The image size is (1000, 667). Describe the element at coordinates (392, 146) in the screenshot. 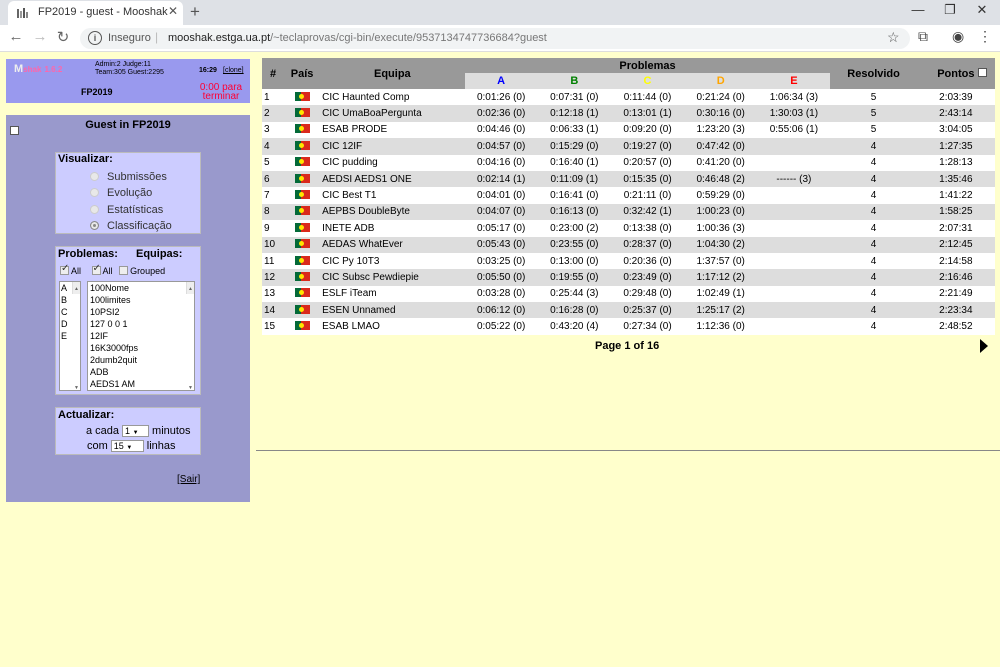

I see `team-cell: CIC 12IF` at that location.